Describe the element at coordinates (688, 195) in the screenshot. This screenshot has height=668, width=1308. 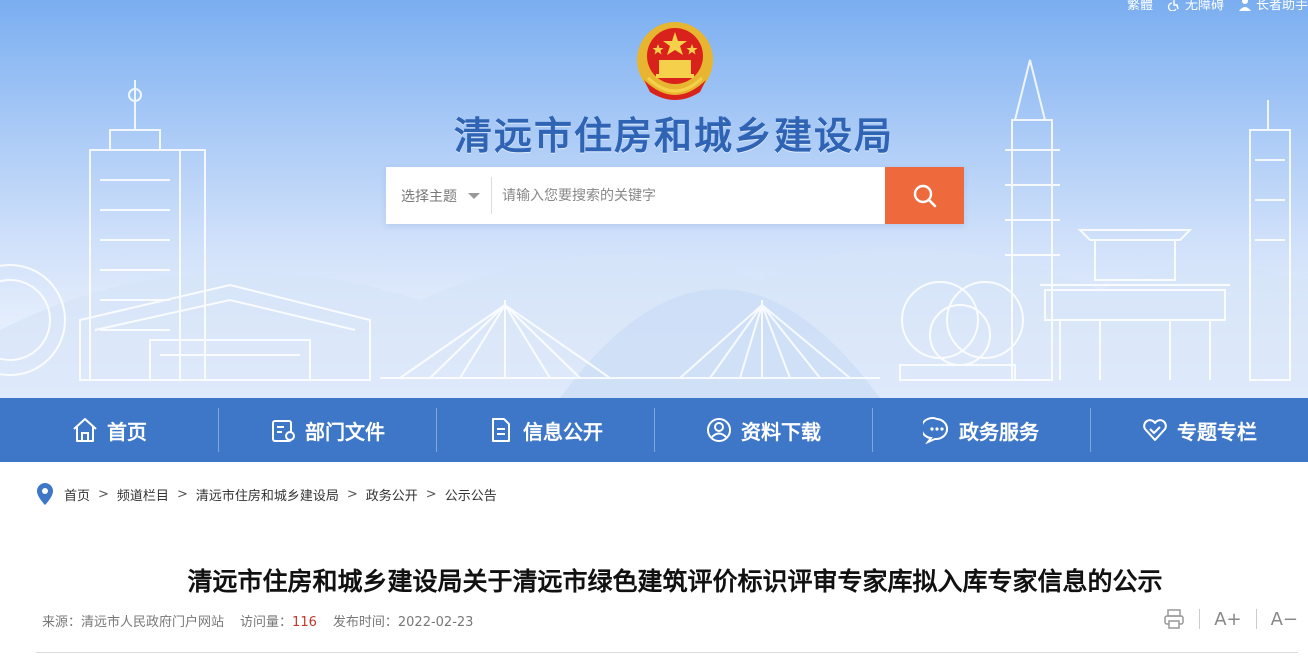
I see `search-input` at that location.